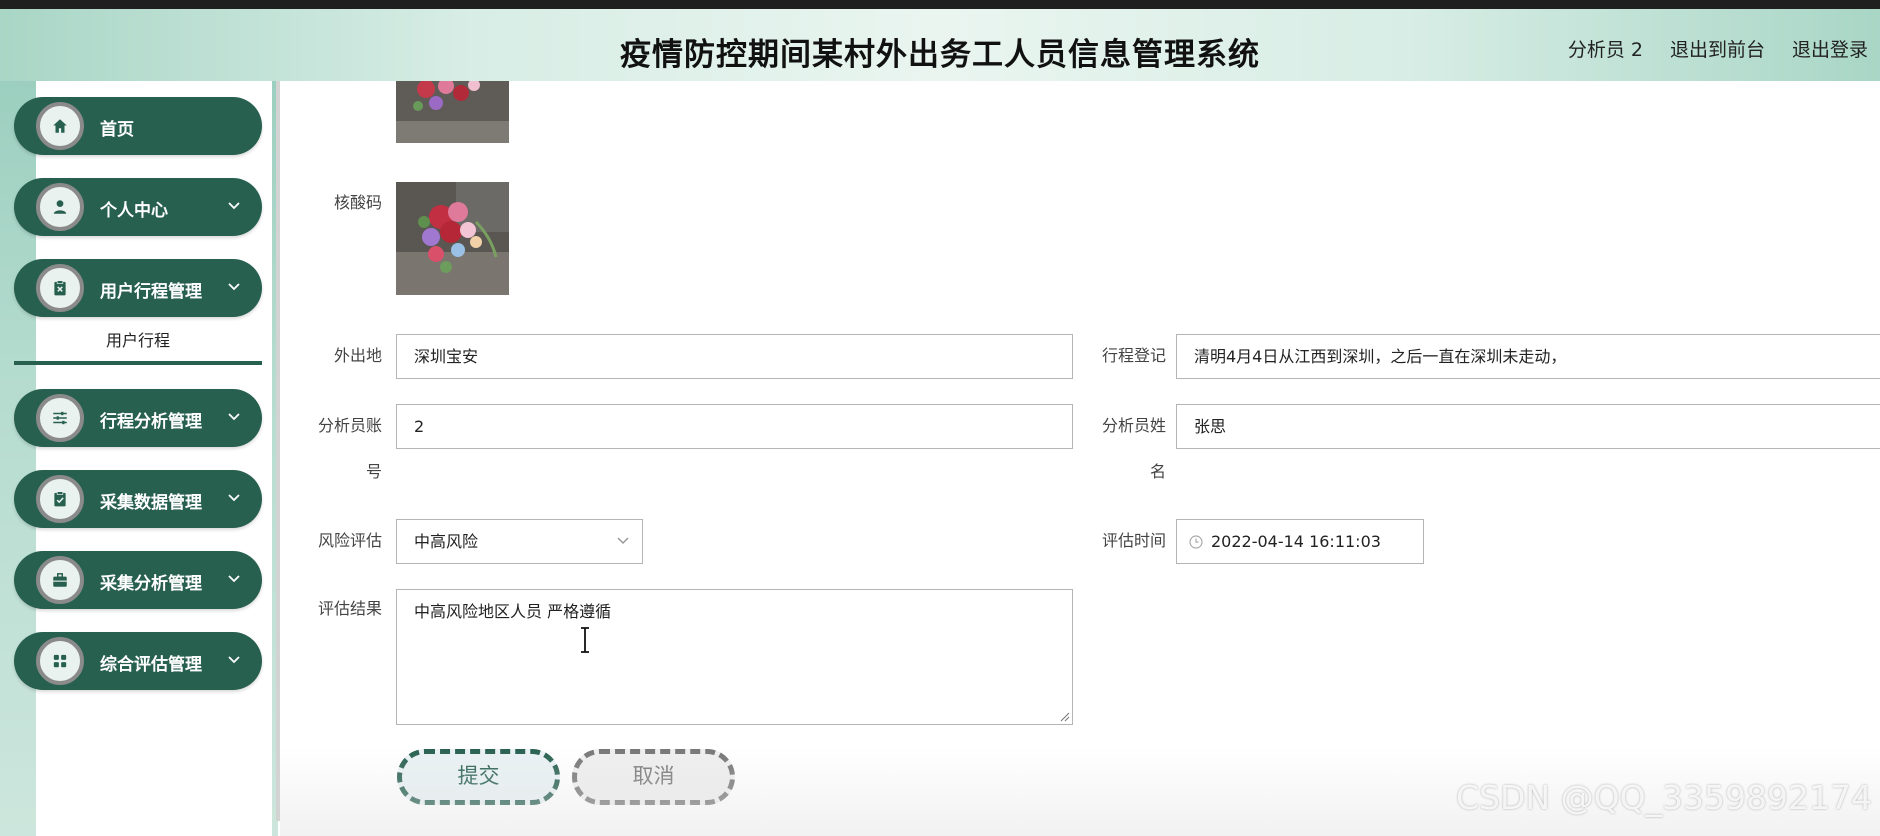 The width and height of the screenshot is (1880, 836). Describe the element at coordinates (138, 126) in the screenshot. I see `sidebar-item-home: 首页` at that location.